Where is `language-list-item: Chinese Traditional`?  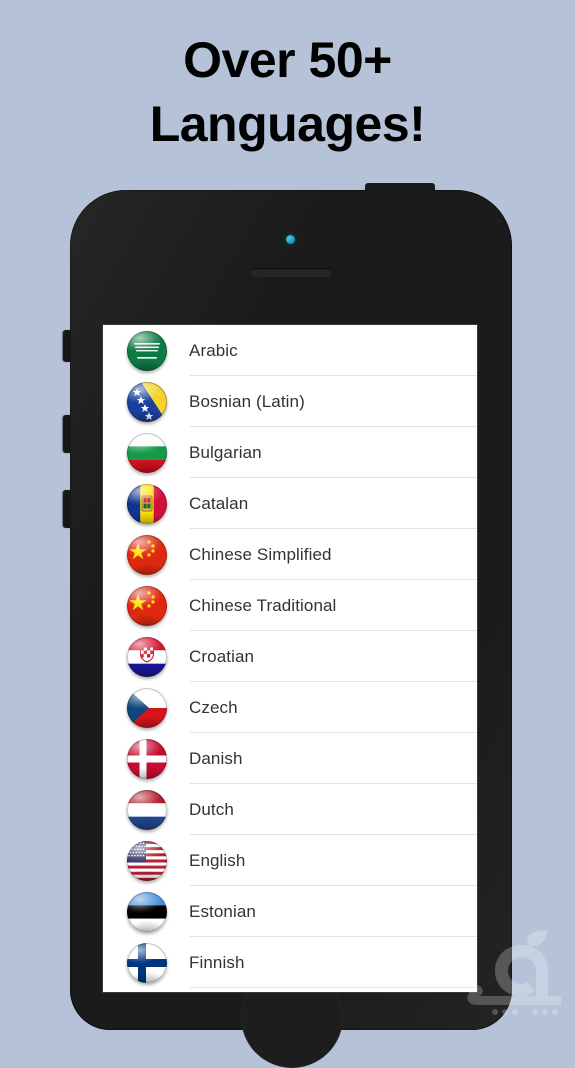 language-list-item: Chinese Traditional is located at coordinates (290, 605).